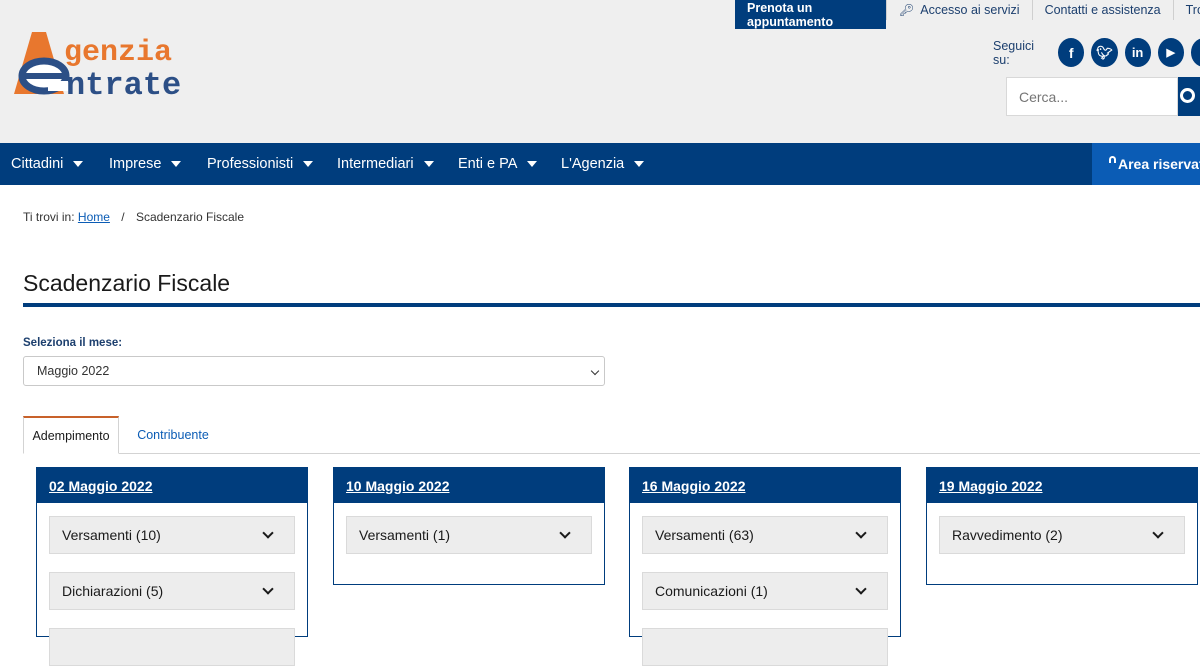 This screenshot has height=666, width=1200. What do you see at coordinates (73, 371) in the screenshot?
I see `month-select-value: Maggio 2022` at bounding box center [73, 371].